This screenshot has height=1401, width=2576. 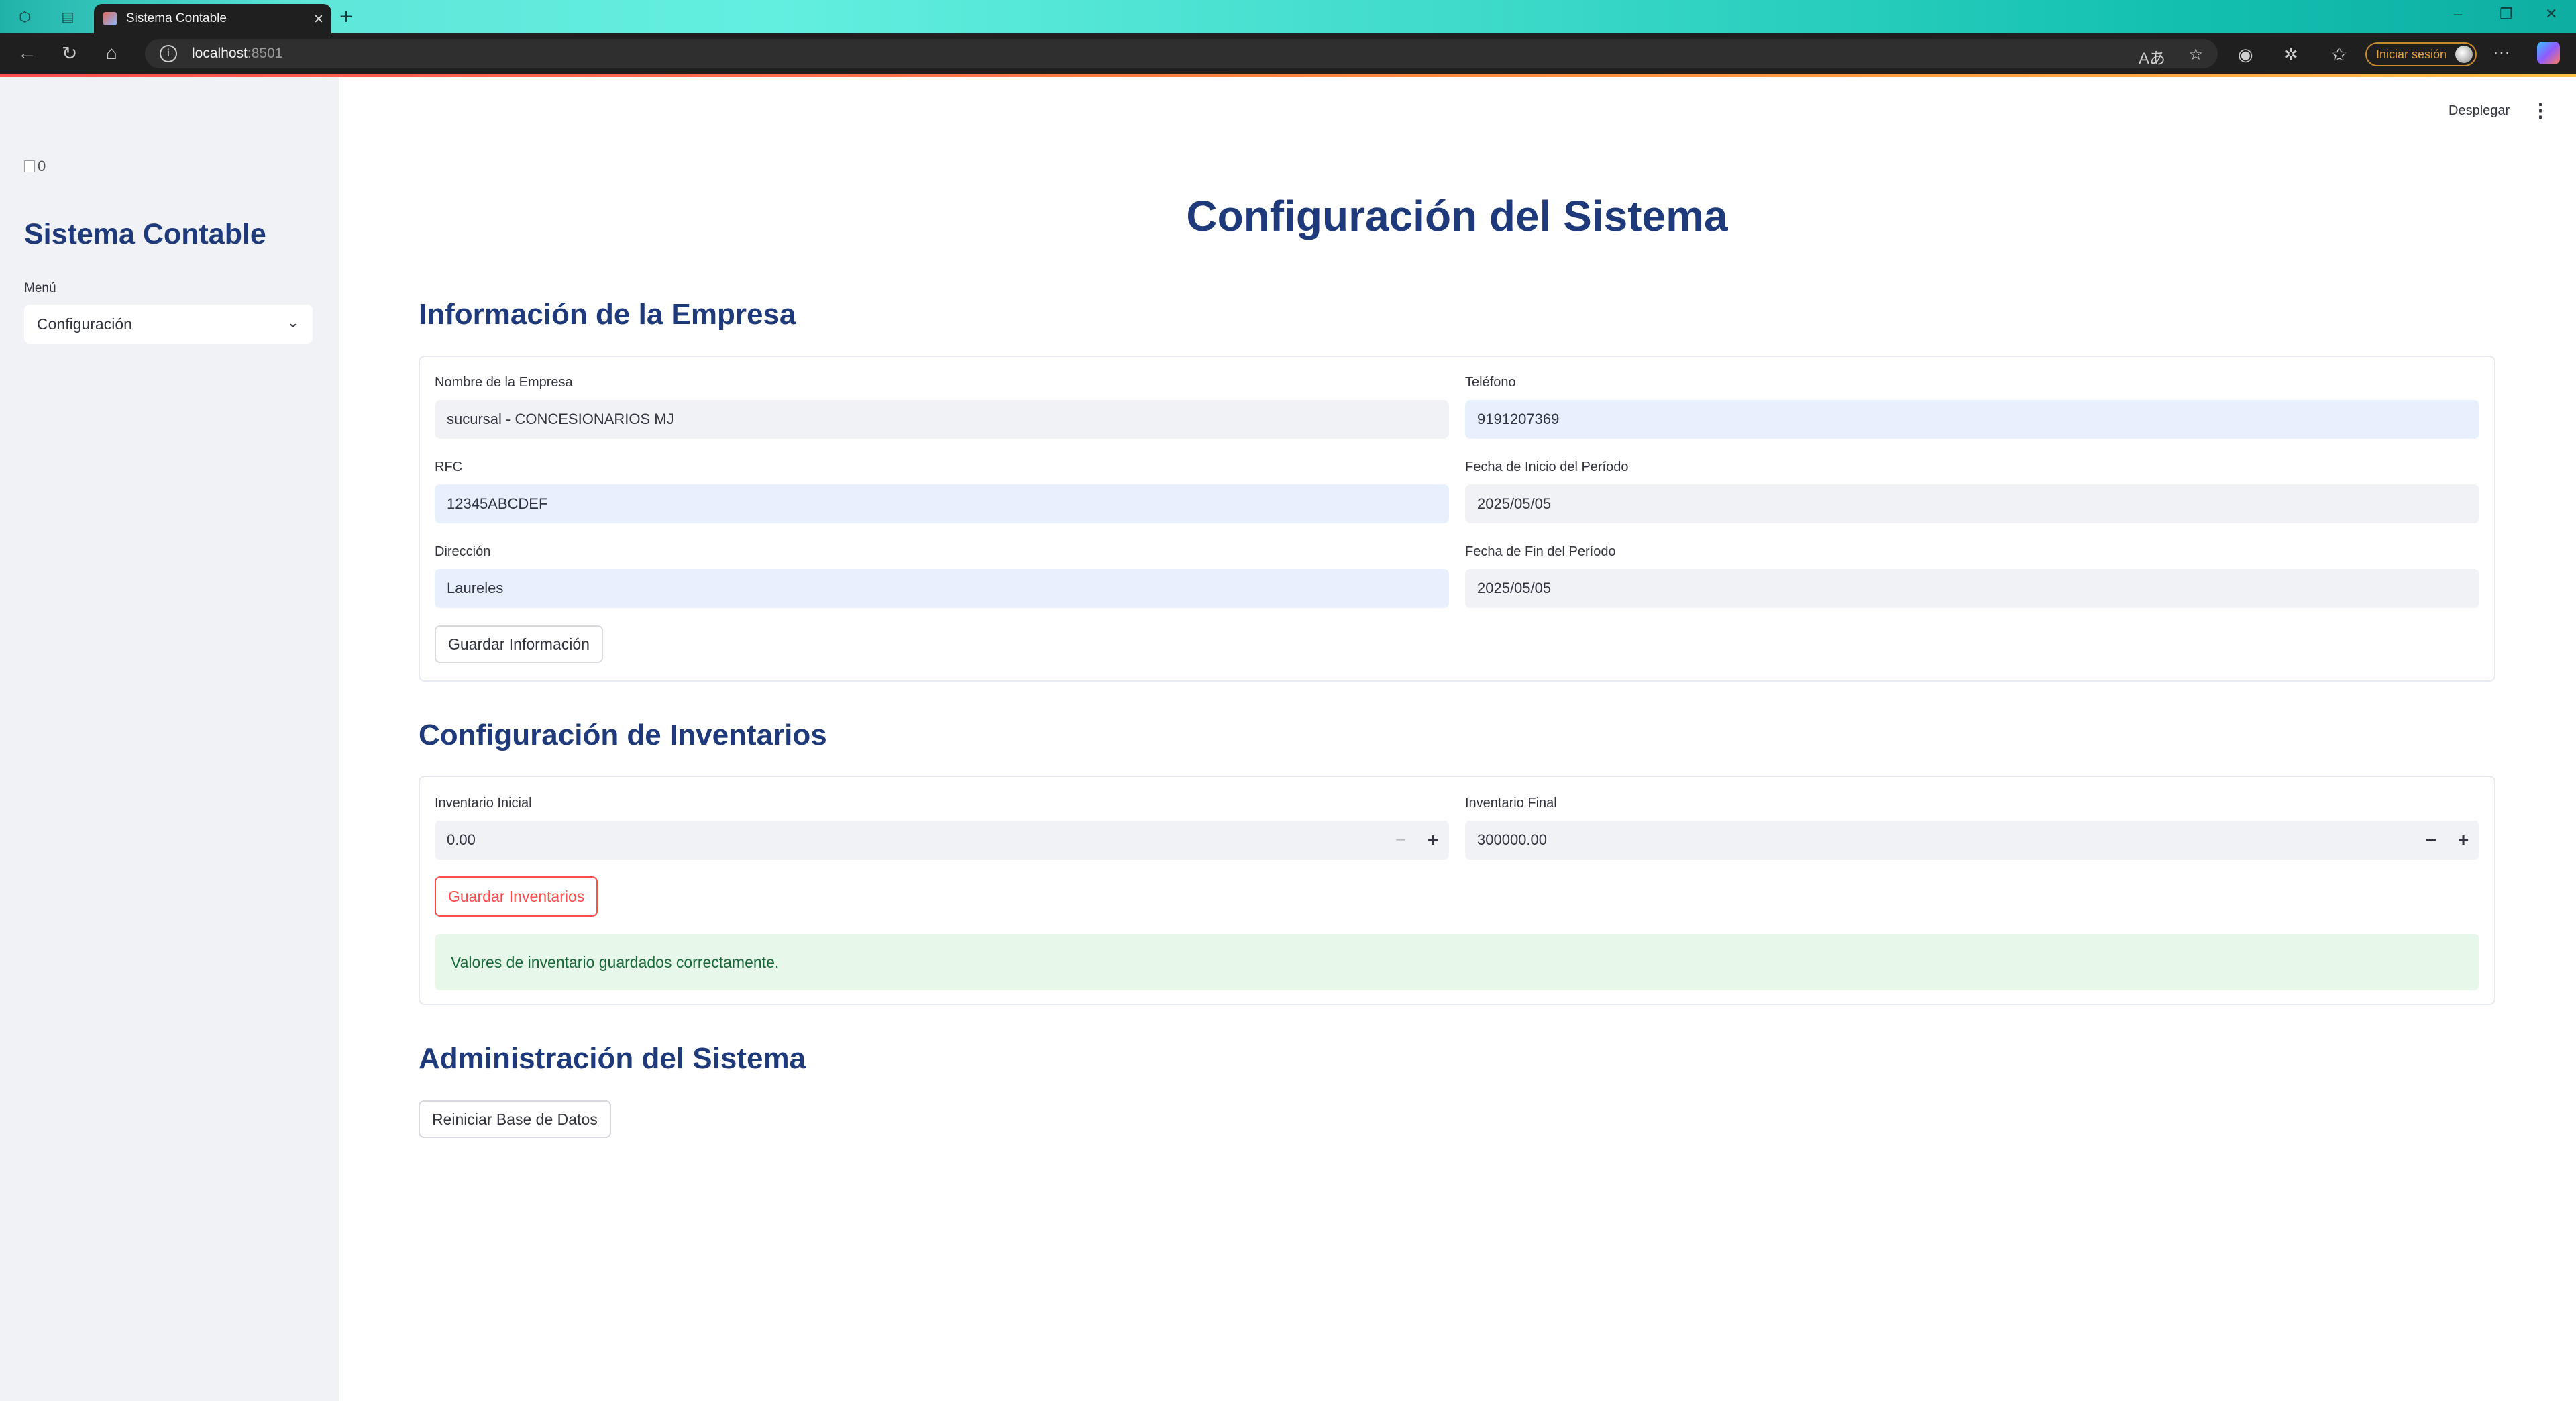 I want to click on fecha-inicio-input: 2025/05/05, so click(x=1972, y=504).